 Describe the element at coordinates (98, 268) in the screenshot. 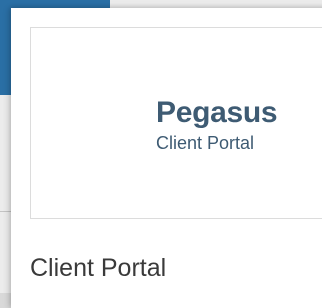

I see `tile-title: Client Portal` at that location.